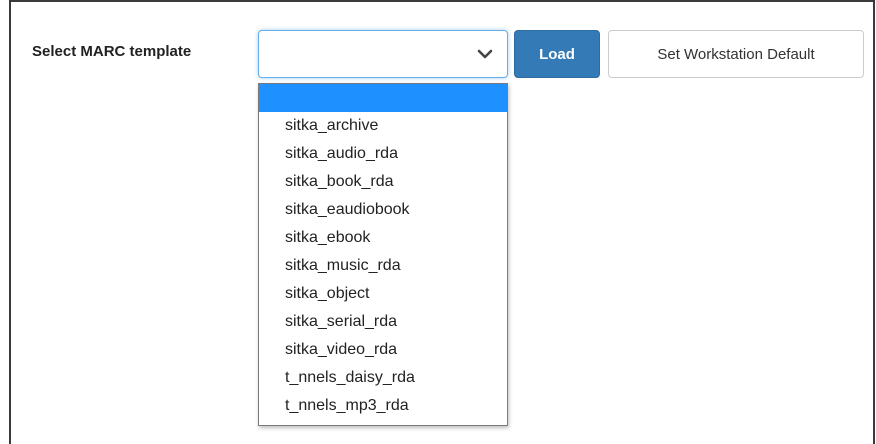  I want to click on dropdown-option: sitka_serial_rda, so click(383, 322).